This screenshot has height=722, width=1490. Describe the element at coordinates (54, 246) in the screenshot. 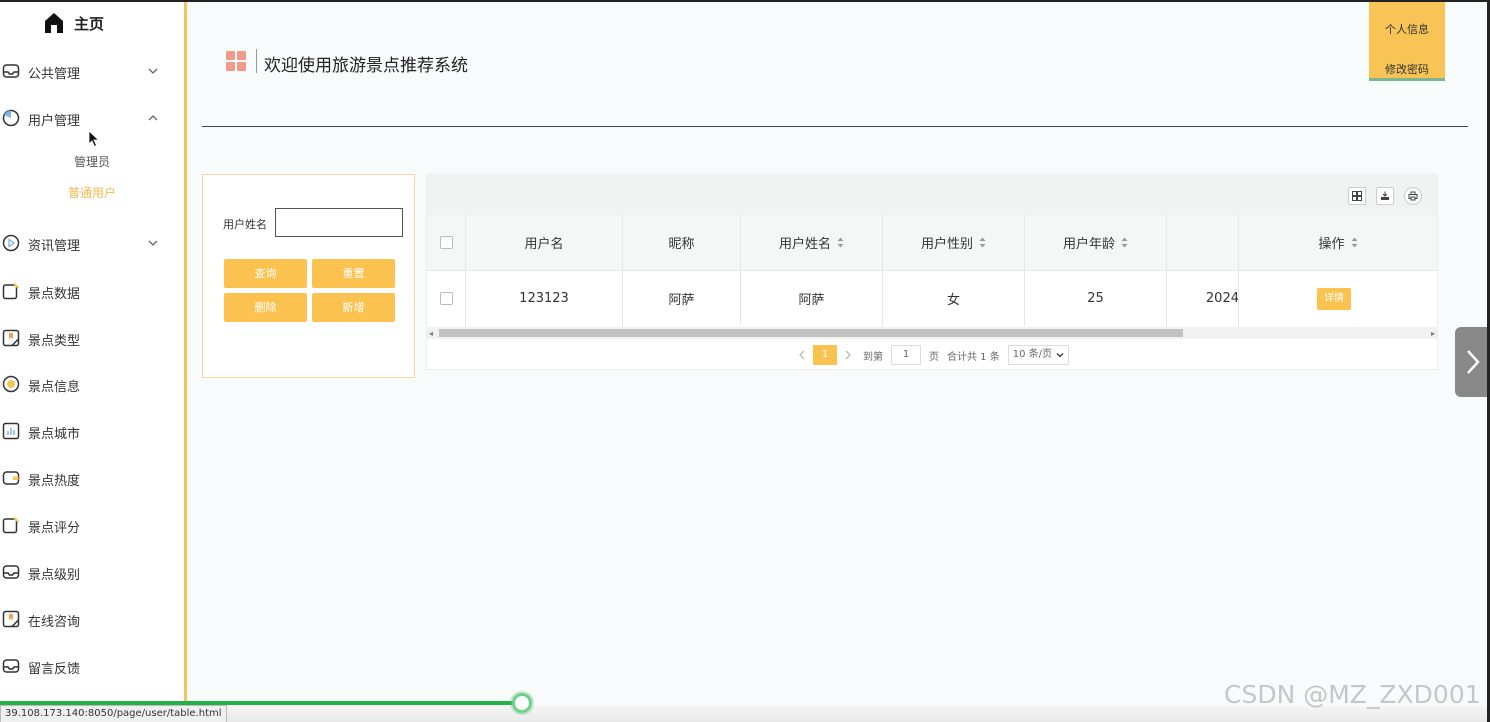

I see `sidebar-item-label: 资讯管理` at that location.